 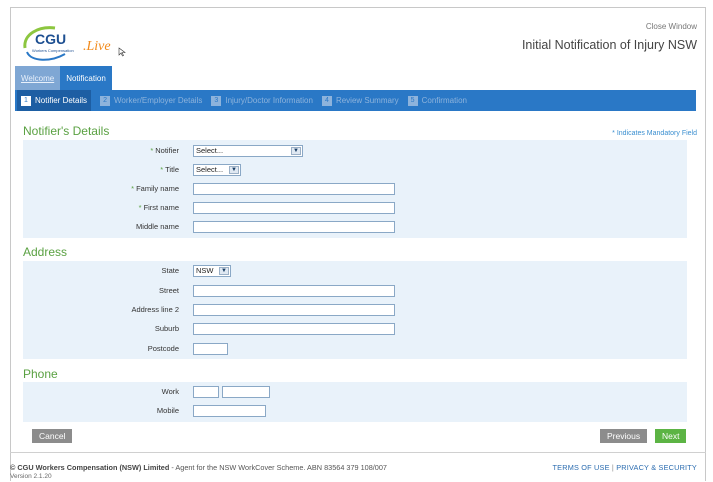 I want to click on step-label: Confirmation, so click(x=444, y=100).